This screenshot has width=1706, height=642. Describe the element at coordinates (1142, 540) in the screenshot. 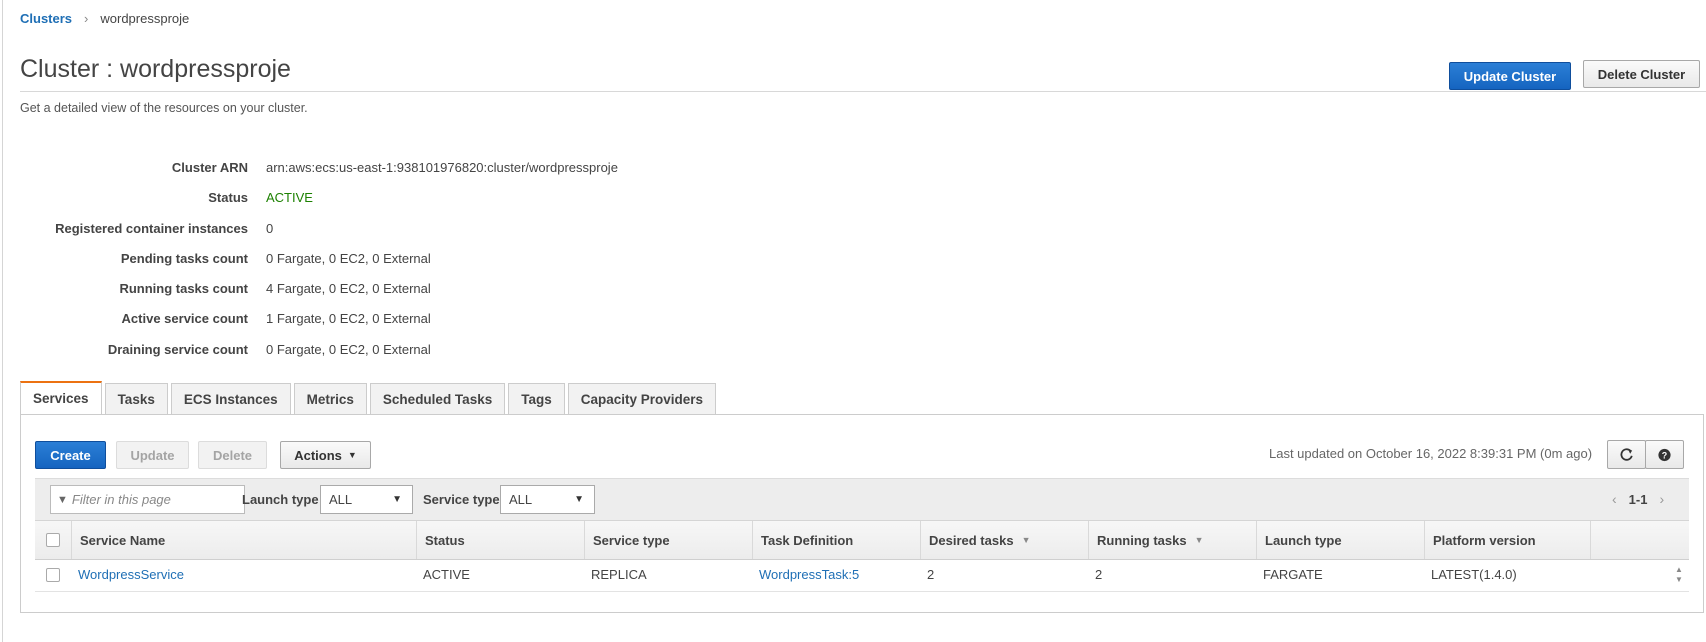

I see `column-header-label: Running tasks` at that location.